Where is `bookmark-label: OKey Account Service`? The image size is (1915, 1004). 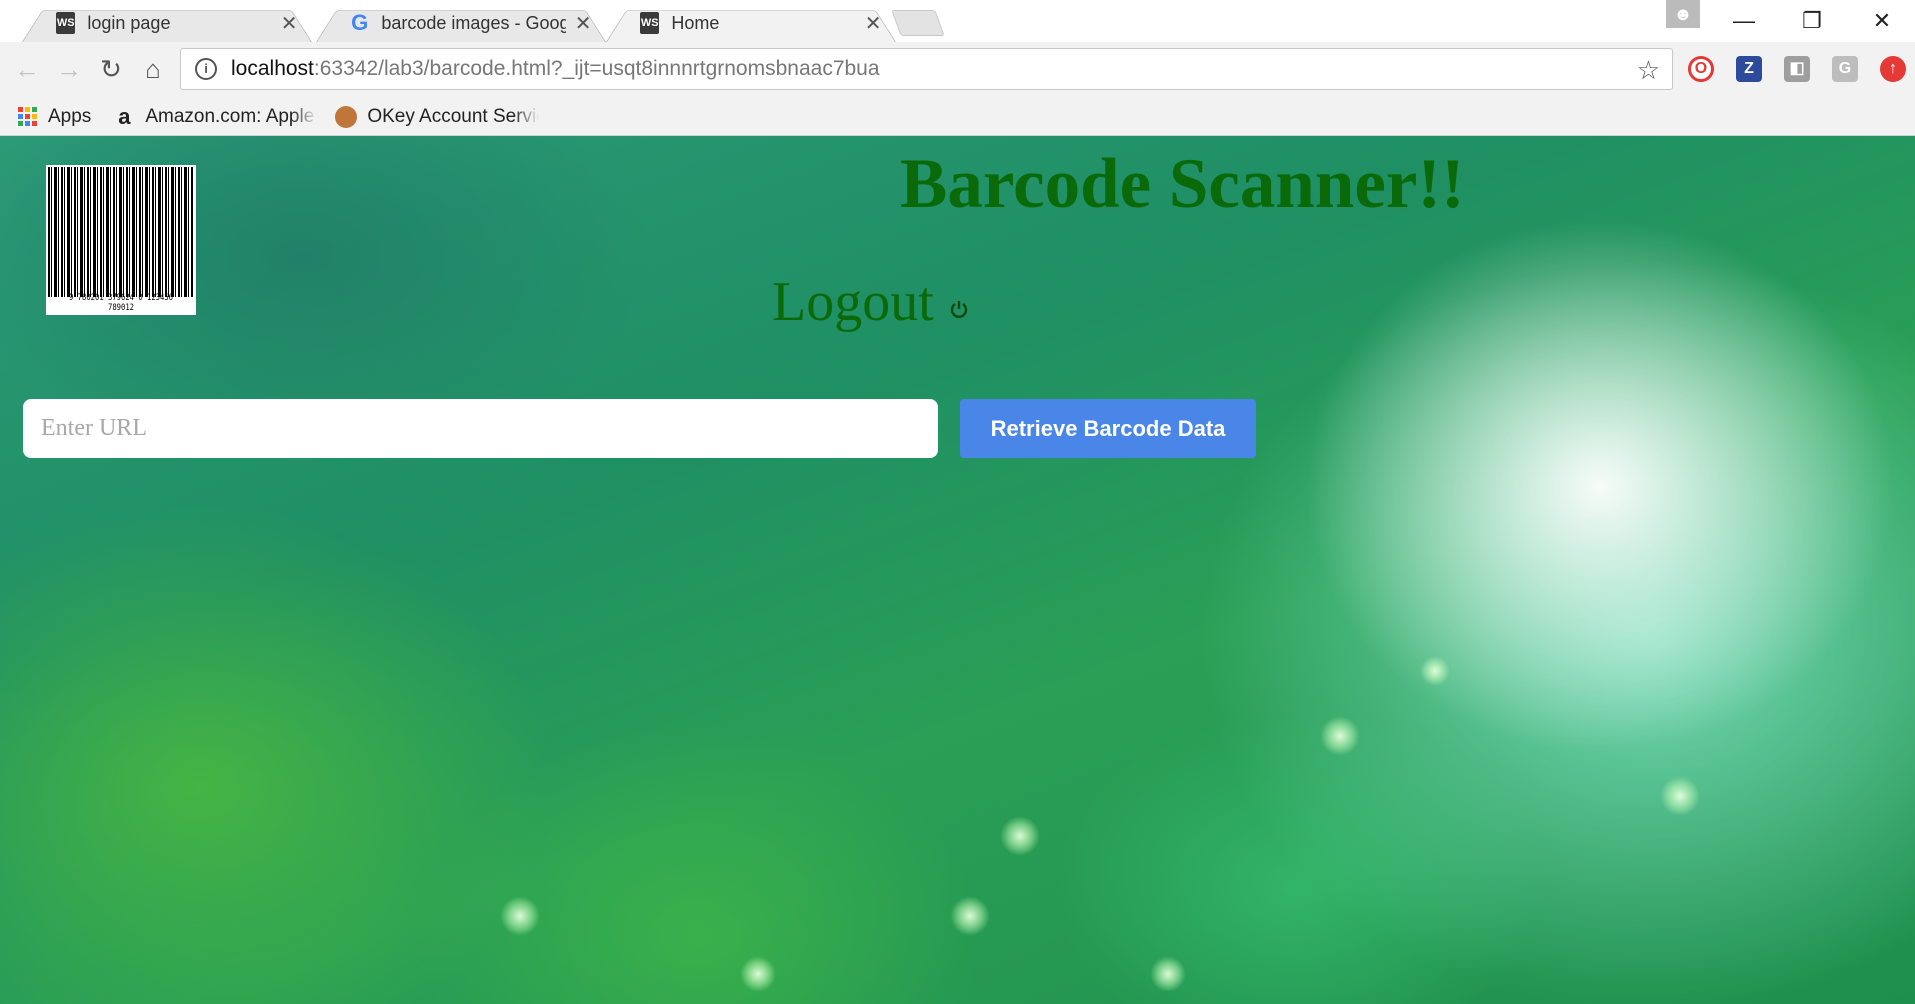 bookmark-label: OKey Account Service is located at coordinates (453, 116).